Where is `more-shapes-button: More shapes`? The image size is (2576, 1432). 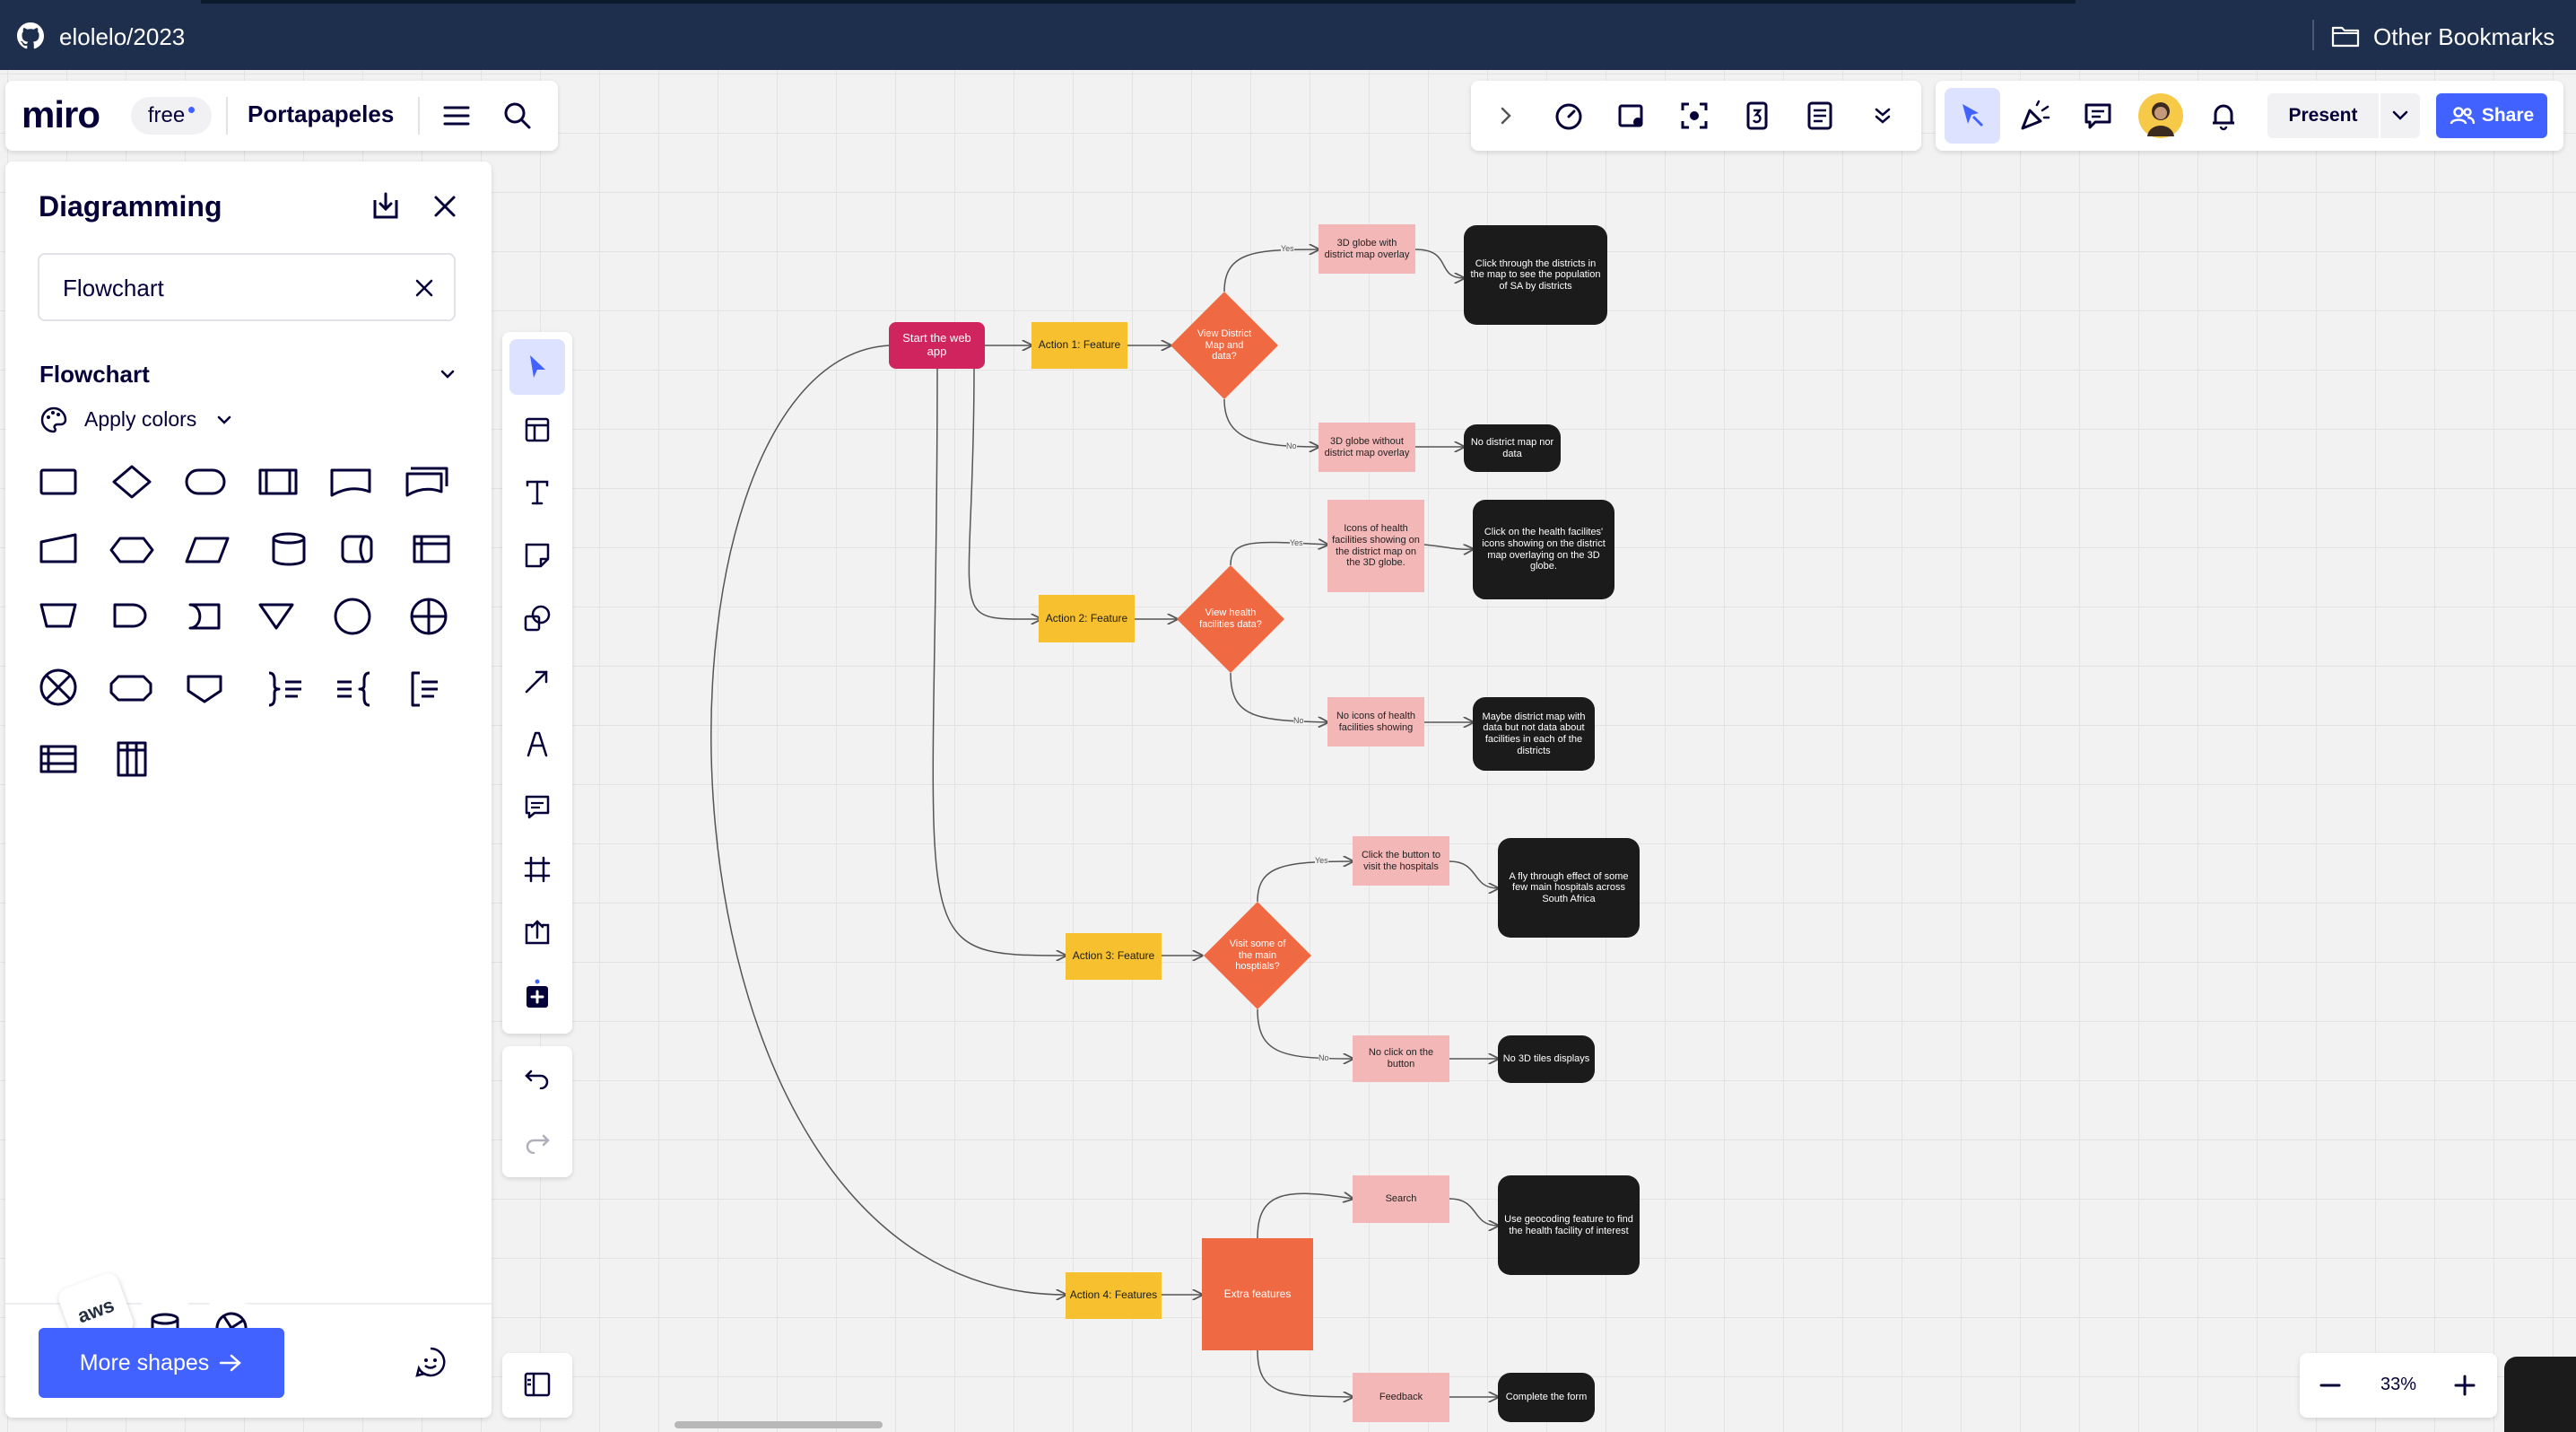
more-shapes-button: More shapes is located at coordinates (161, 1363).